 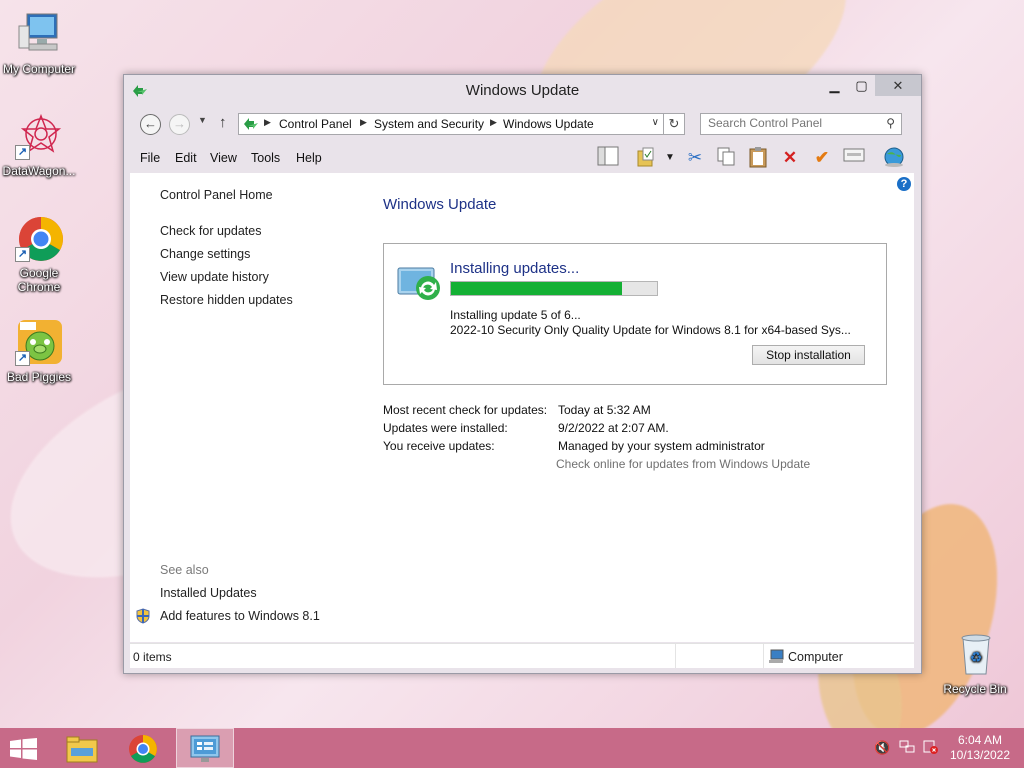 I want to click on search-box: ⚲, so click(x=801, y=124).